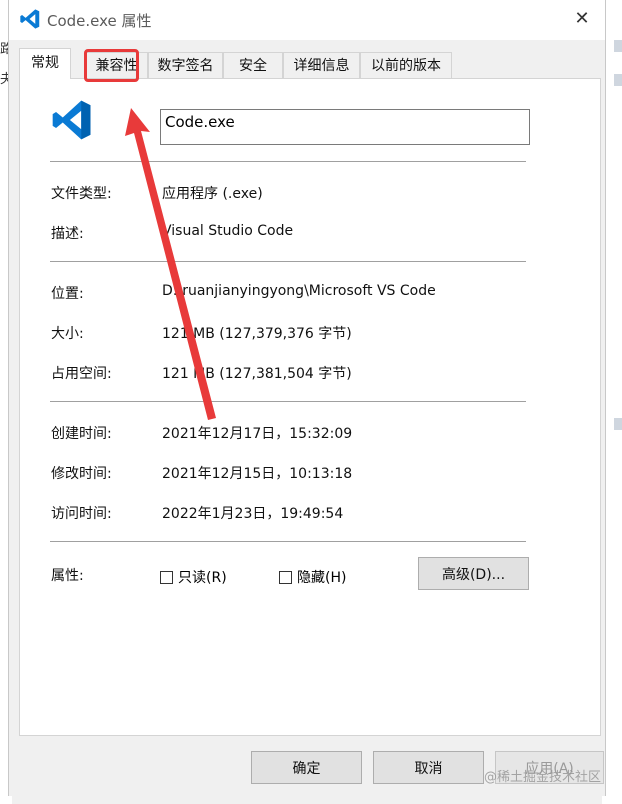 The width and height of the screenshot is (622, 804). I want to click on cancel-button: 取消, so click(428, 767).